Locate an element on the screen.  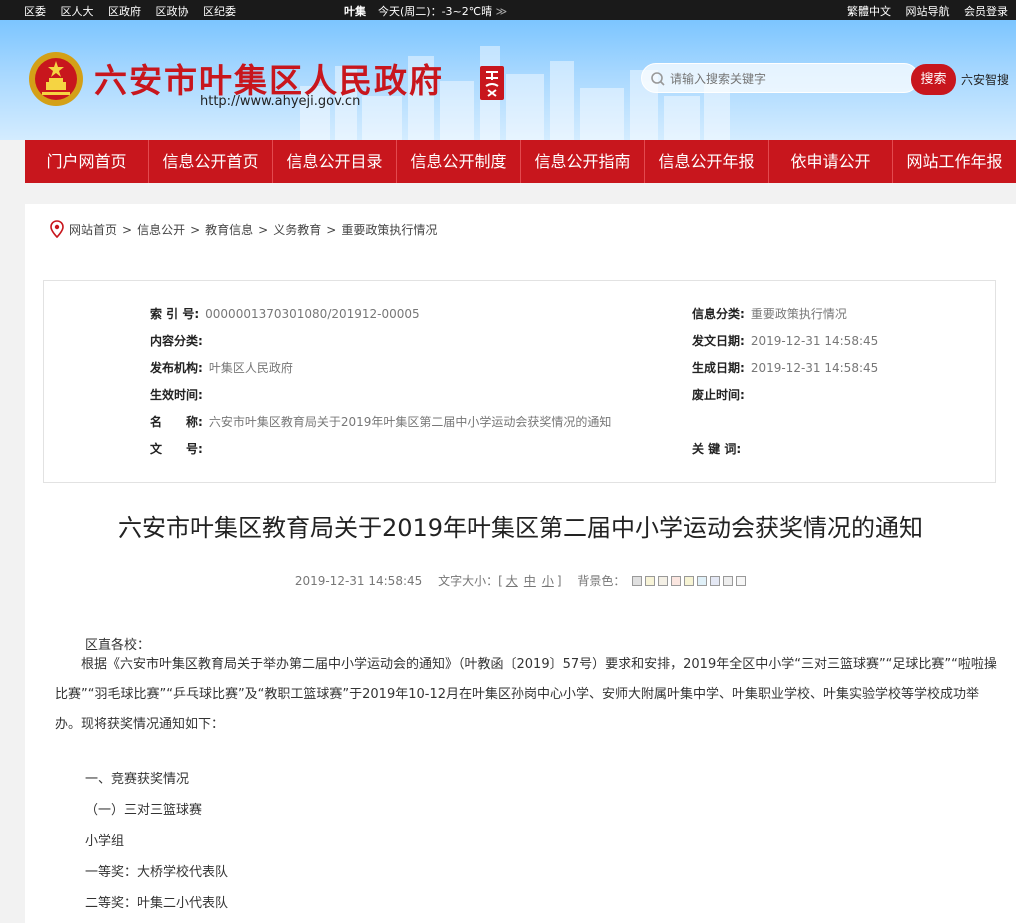
search-box is located at coordinates (780, 78).